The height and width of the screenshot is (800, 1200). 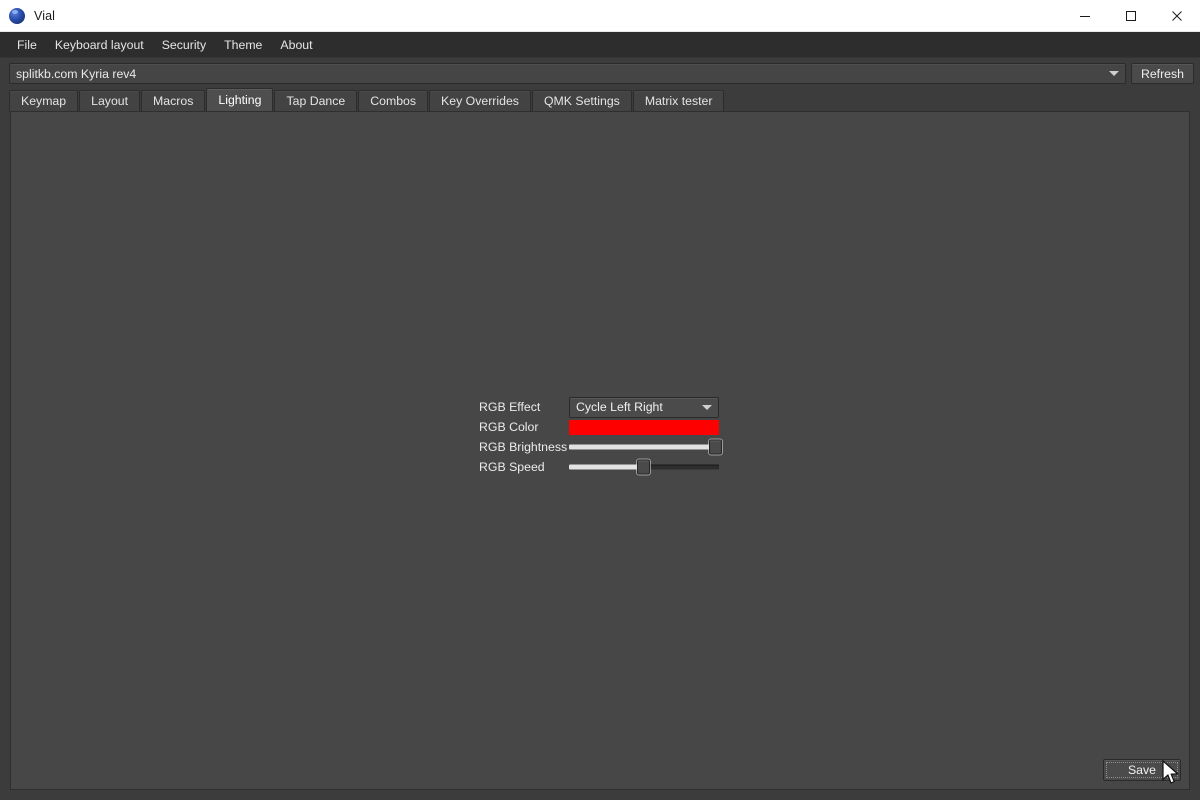 I want to click on tab-key-overrides: Key Overrides, so click(x=480, y=100).